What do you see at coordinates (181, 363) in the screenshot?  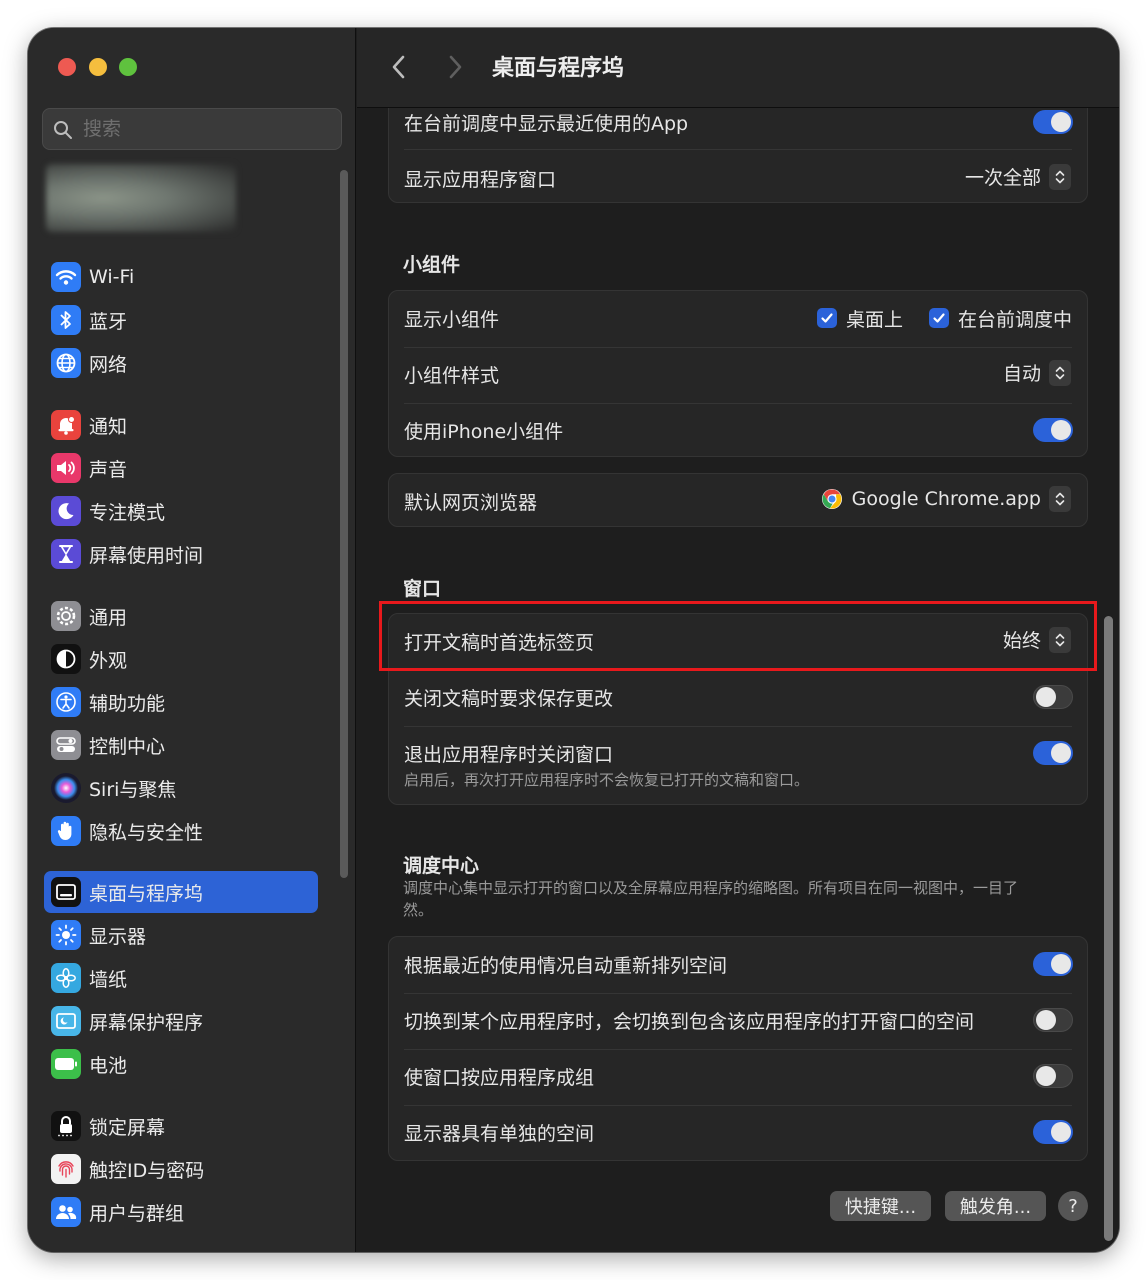 I see `sidebar-item-network: 网络` at bounding box center [181, 363].